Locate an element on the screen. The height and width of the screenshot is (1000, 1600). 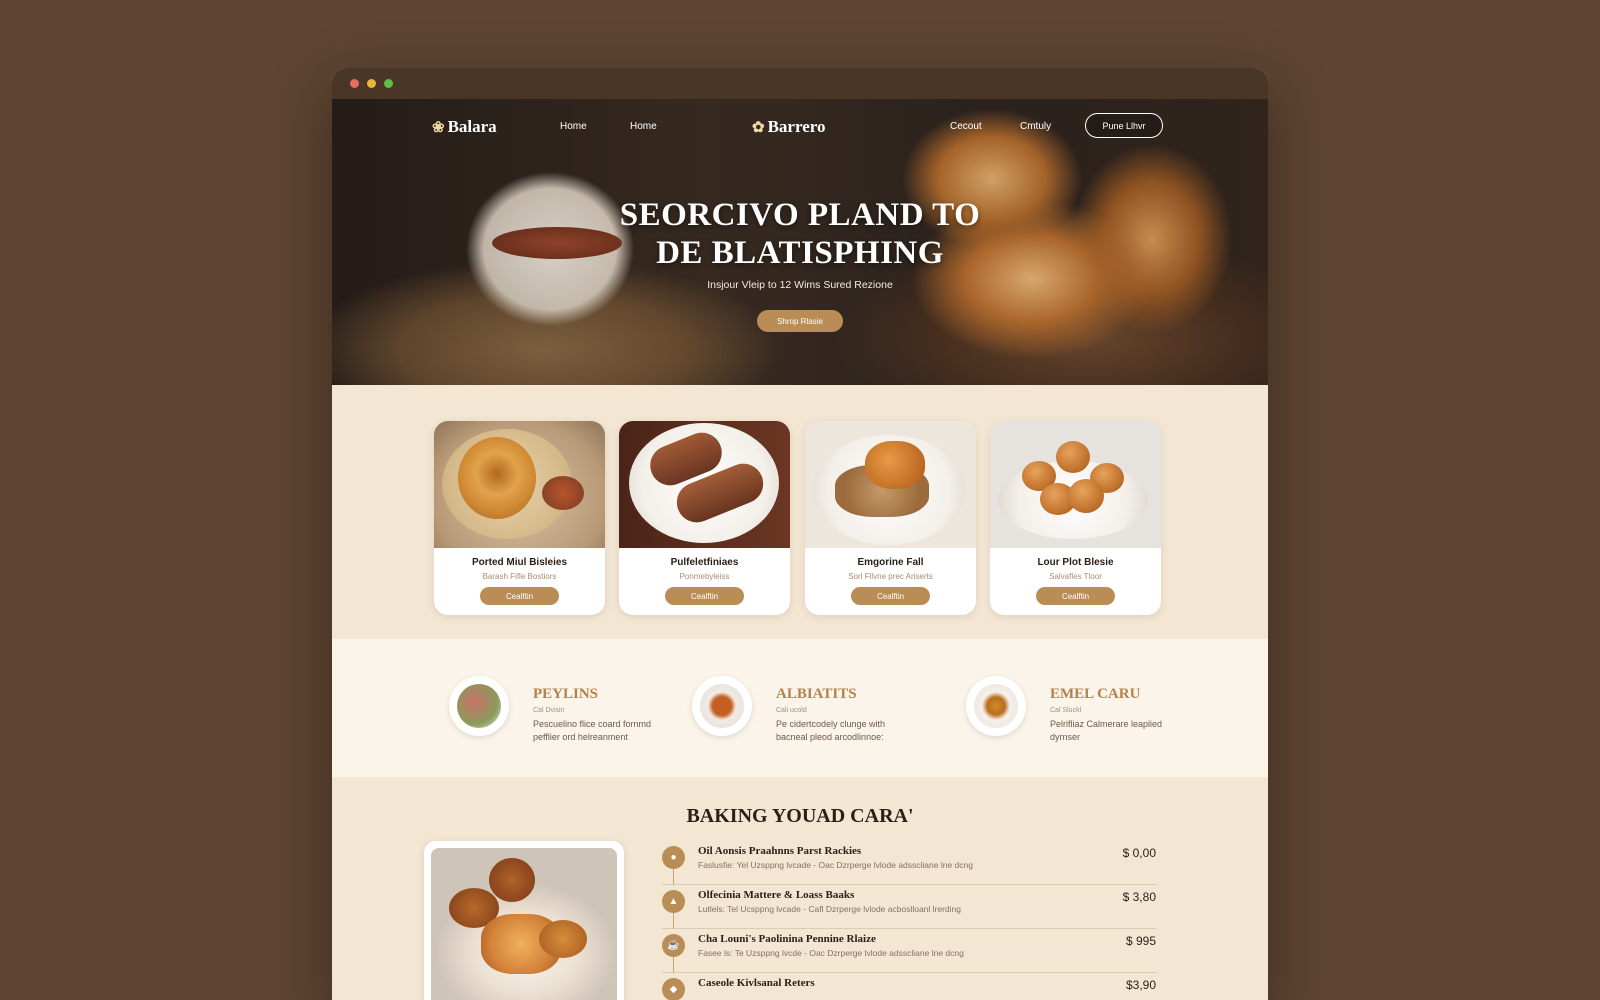
menu-title: BAKING YOUAD CARA' is located at coordinates (800, 816).